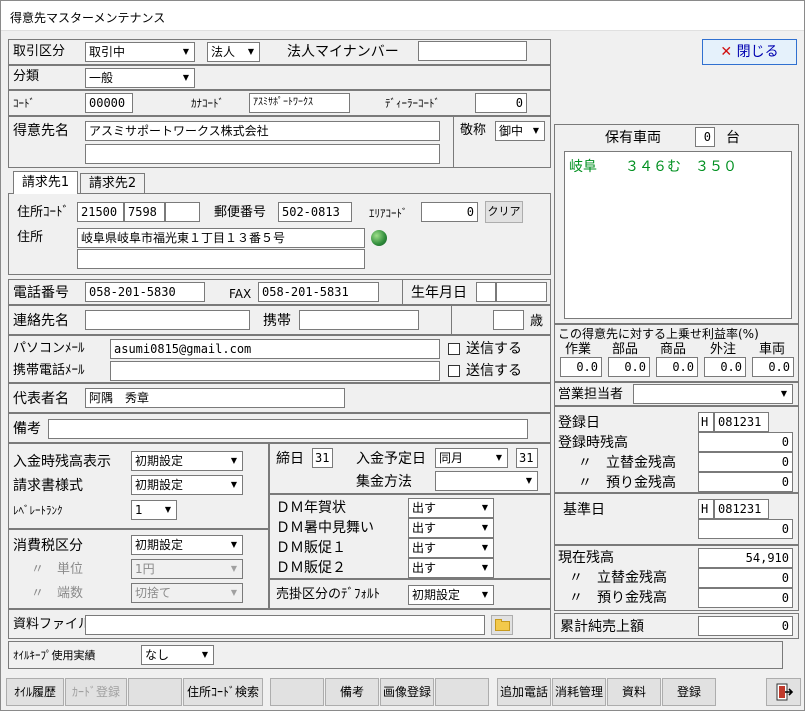 The height and width of the screenshot is (711, 805). Describe the element at coordinates (745, 558) in the screenshot. I see `current-value-input: 54,910` at that location.